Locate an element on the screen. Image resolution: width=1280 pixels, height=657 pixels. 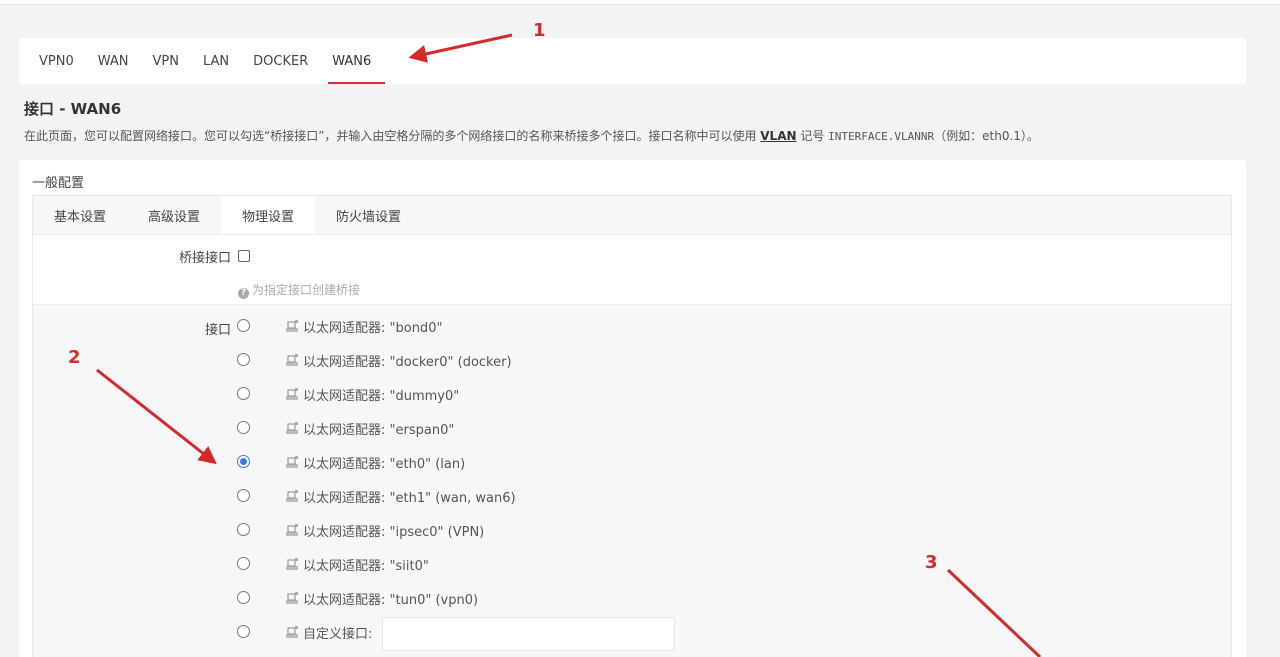
question-icon: ? is located at coordinates (243, 293).